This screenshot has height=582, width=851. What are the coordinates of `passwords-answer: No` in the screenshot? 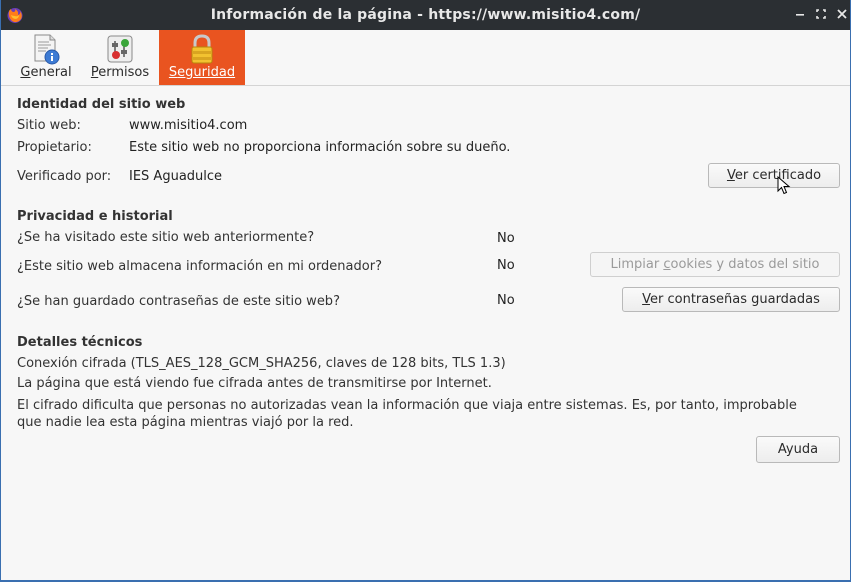 It's located at (506, 300).